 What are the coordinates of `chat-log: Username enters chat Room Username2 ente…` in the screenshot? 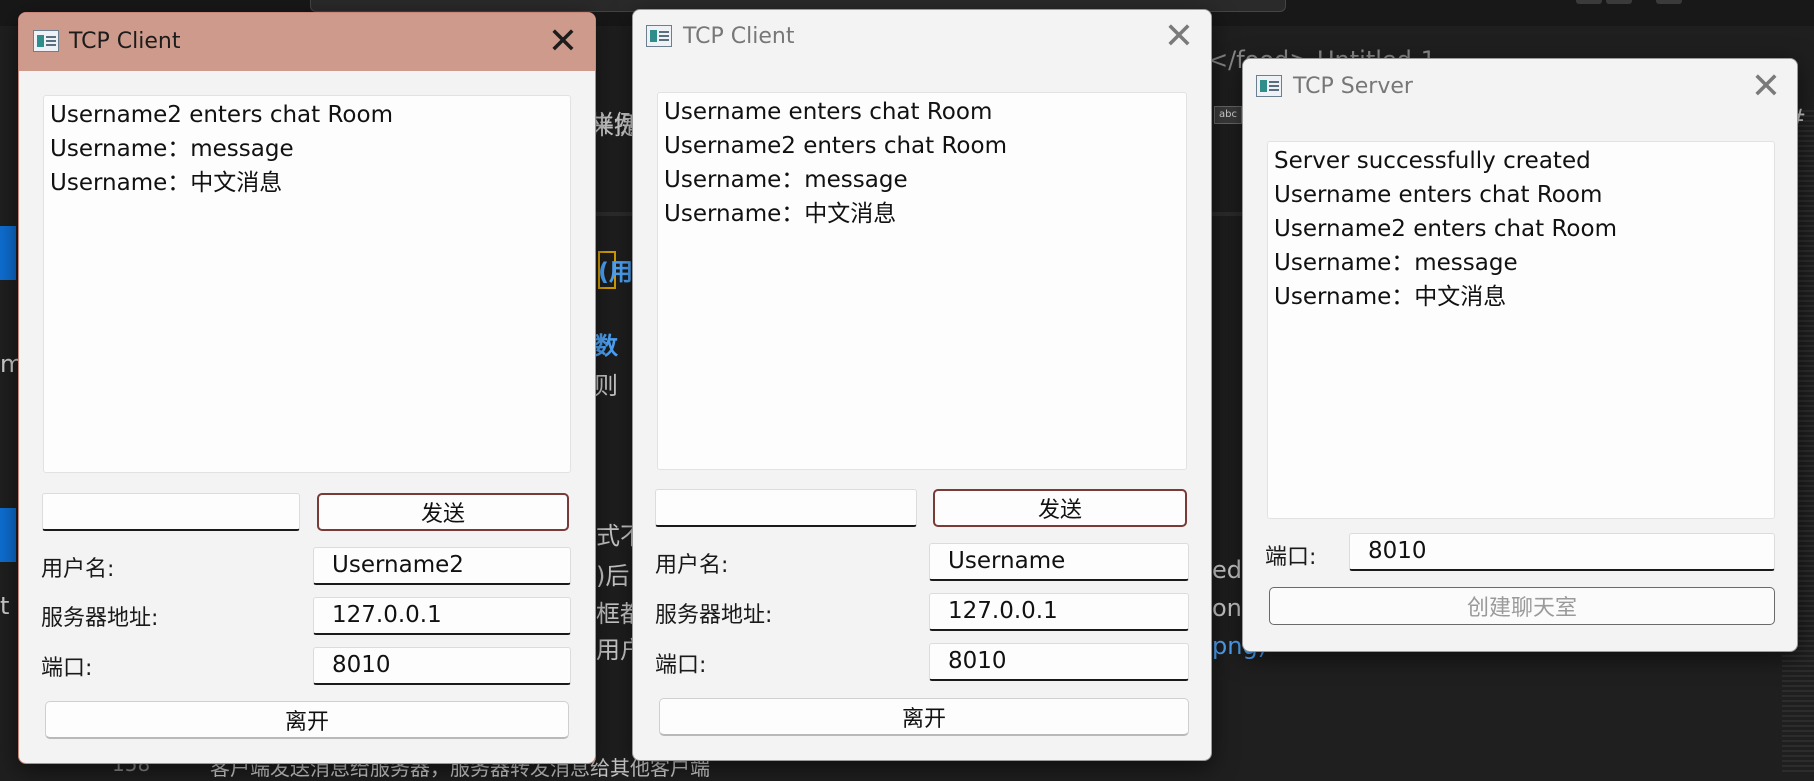 It's located at (922, 281).